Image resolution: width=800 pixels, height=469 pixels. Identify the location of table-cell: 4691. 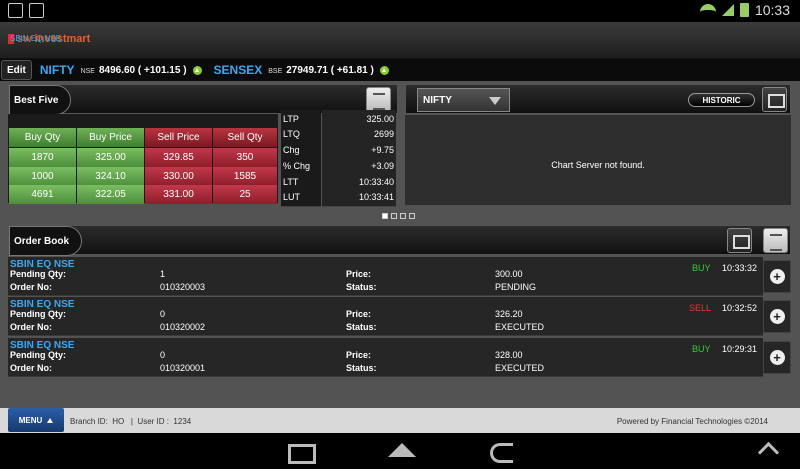
(42, 194).